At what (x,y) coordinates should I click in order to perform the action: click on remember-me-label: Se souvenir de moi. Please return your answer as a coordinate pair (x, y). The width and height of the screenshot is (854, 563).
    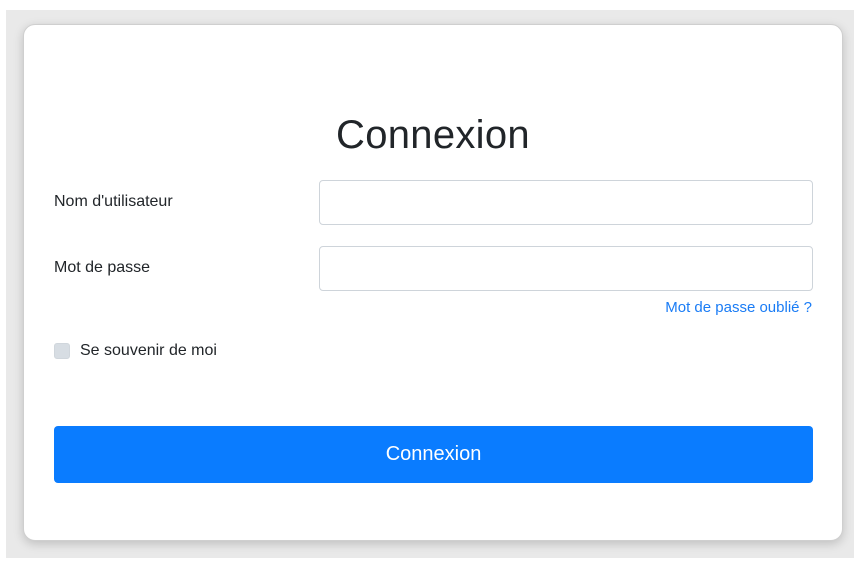
    Looking at the image, I should click on (148, 350).